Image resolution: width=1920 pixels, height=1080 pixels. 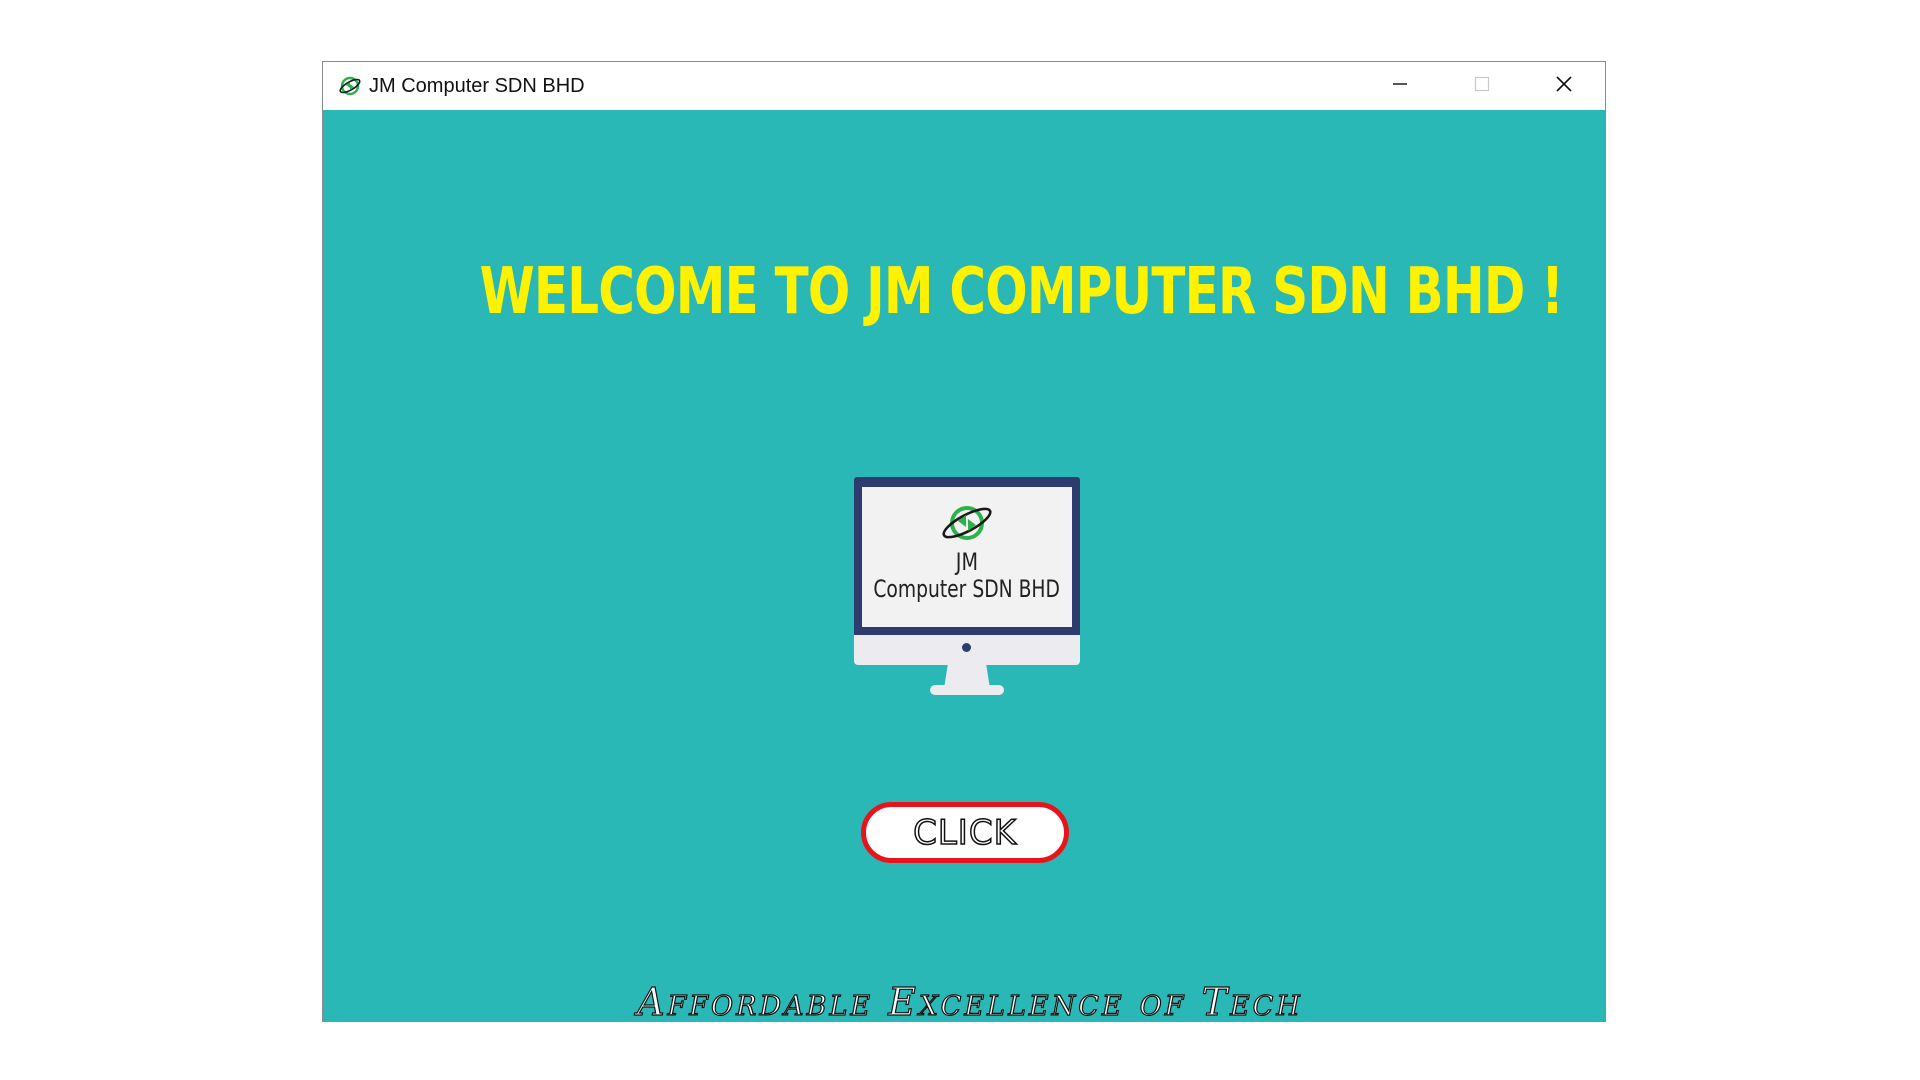 I want to click on window-title: JM Computer SDN BHD, so click(x=477, y=85).